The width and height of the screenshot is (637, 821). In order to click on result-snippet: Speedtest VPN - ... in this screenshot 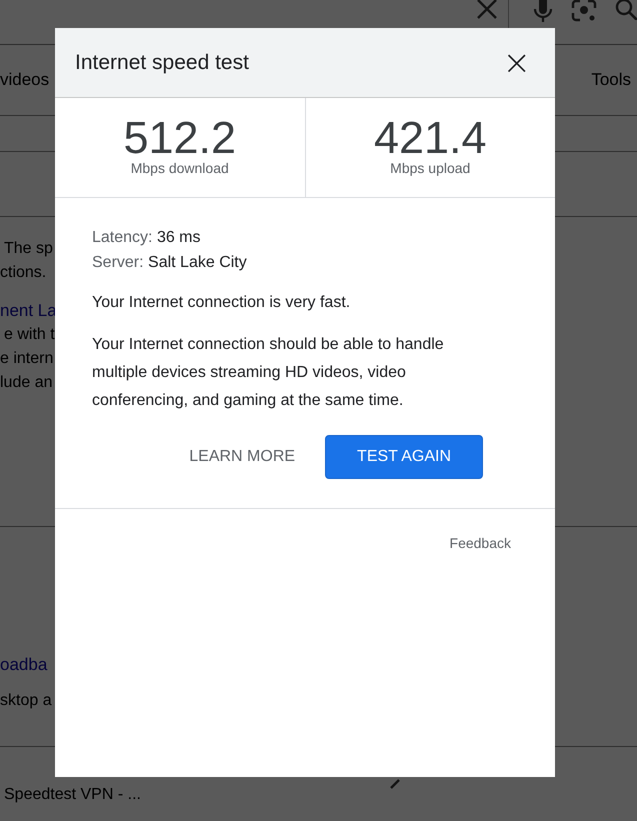, I will do `click(72, 795)`.